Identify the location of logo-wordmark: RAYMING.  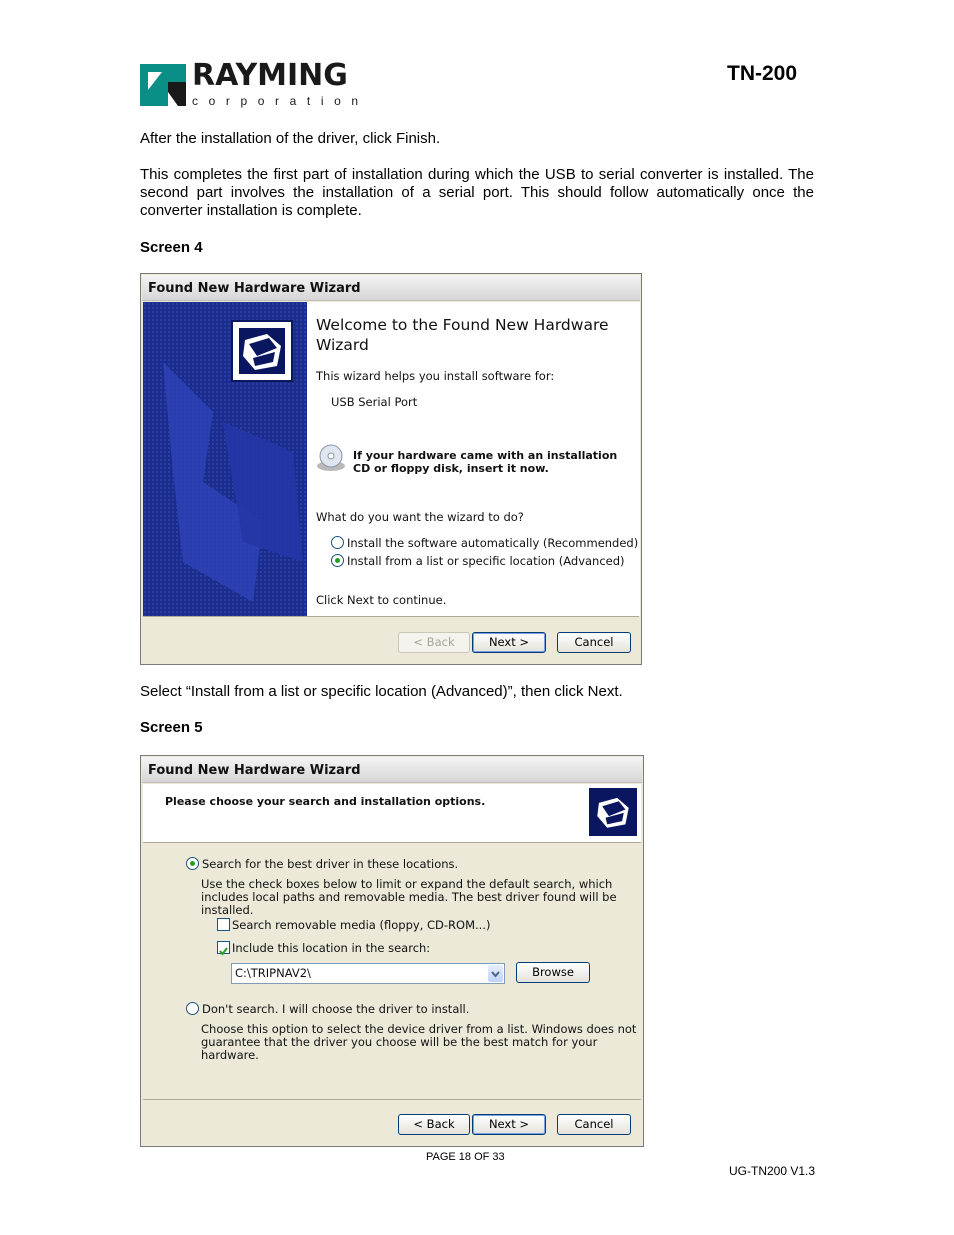
(270, 75).